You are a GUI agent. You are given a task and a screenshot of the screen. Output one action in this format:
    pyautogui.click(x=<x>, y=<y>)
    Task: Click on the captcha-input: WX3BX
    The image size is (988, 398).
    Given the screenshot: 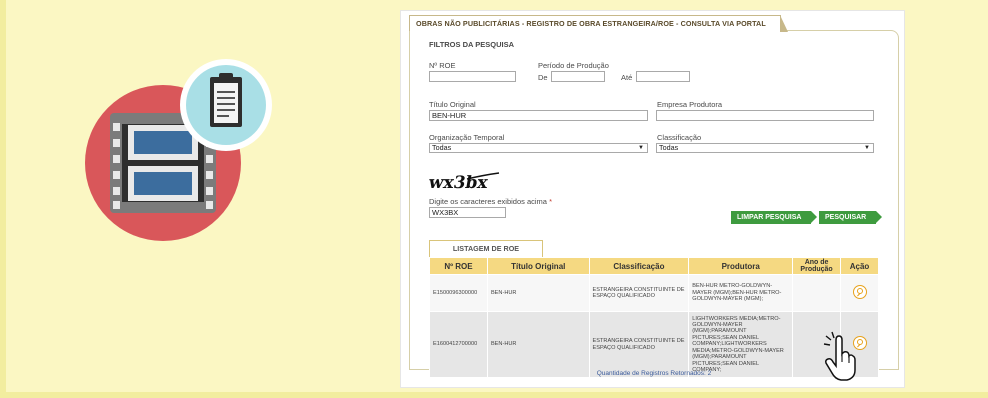 What is the action you would take?
    pyautogui.click(x=467, y=212)
    